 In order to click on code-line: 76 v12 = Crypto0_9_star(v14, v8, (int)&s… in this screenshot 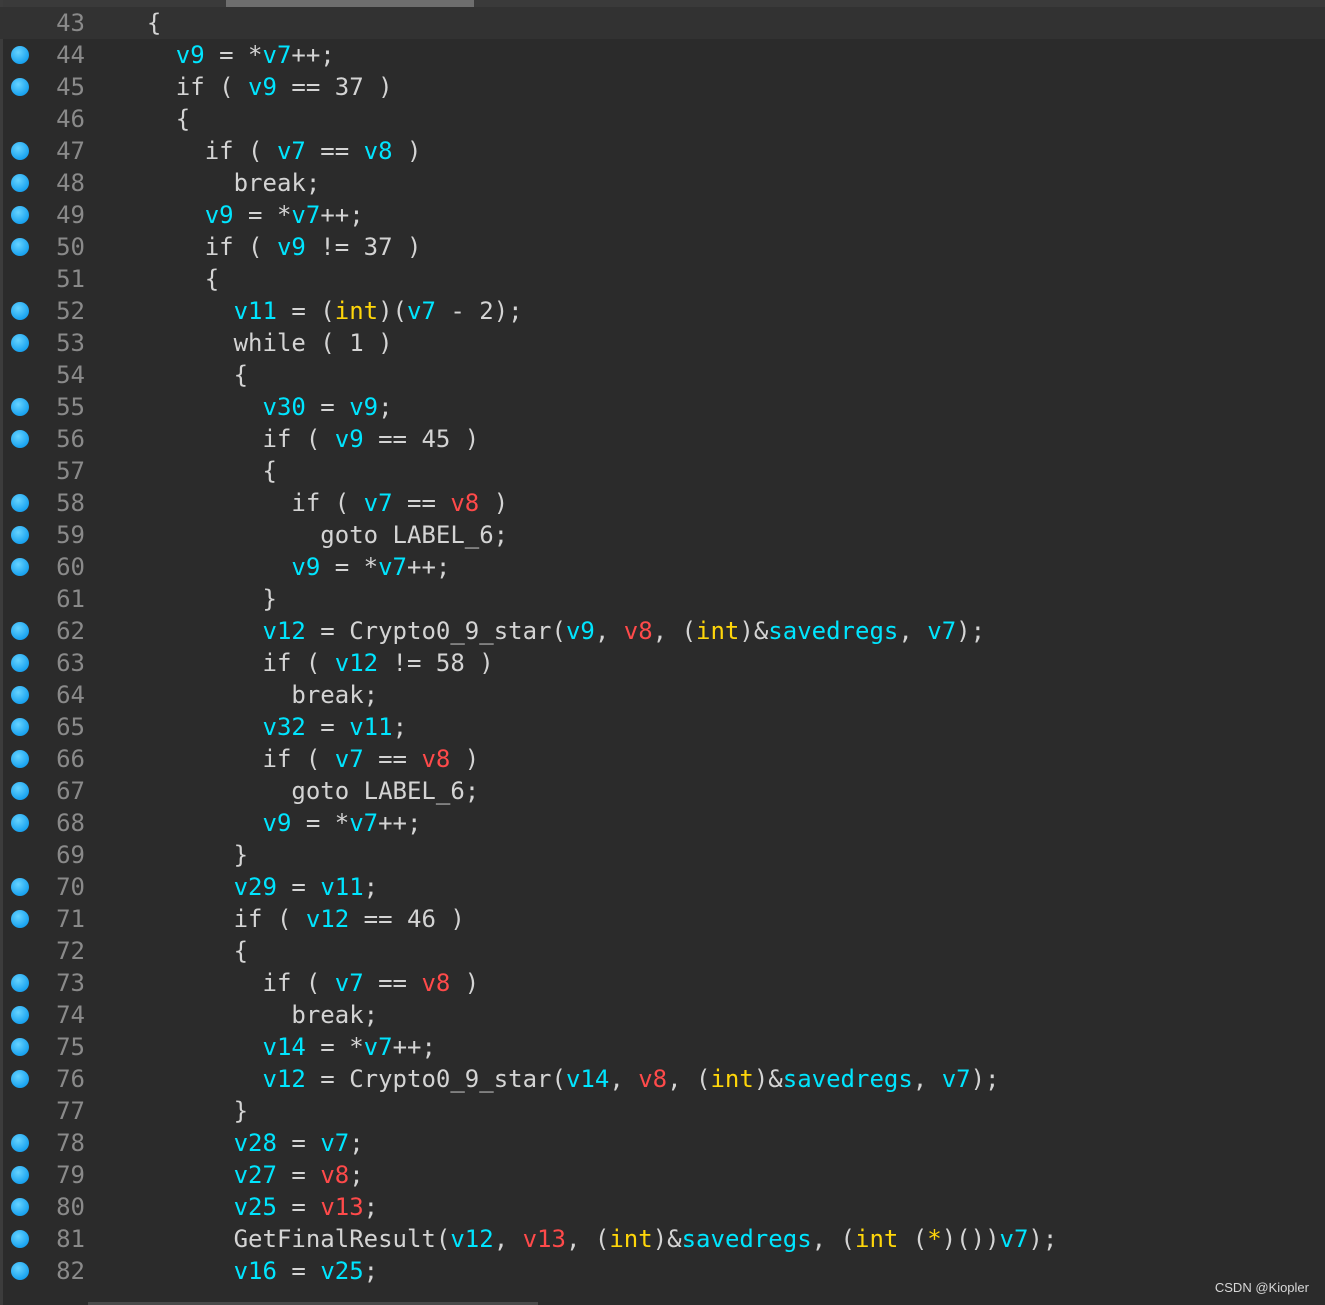, I will do `click(662, 1079)`.